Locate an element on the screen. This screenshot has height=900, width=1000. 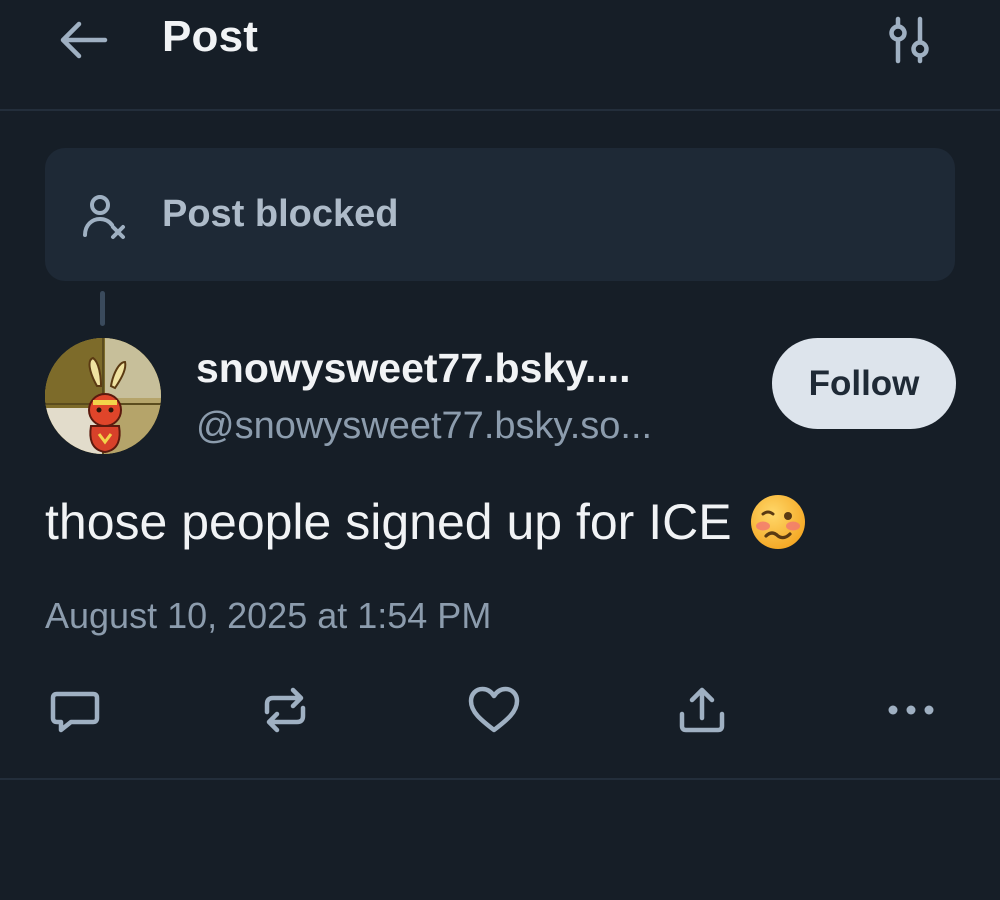
back-button is located at coordinates (83, 40).